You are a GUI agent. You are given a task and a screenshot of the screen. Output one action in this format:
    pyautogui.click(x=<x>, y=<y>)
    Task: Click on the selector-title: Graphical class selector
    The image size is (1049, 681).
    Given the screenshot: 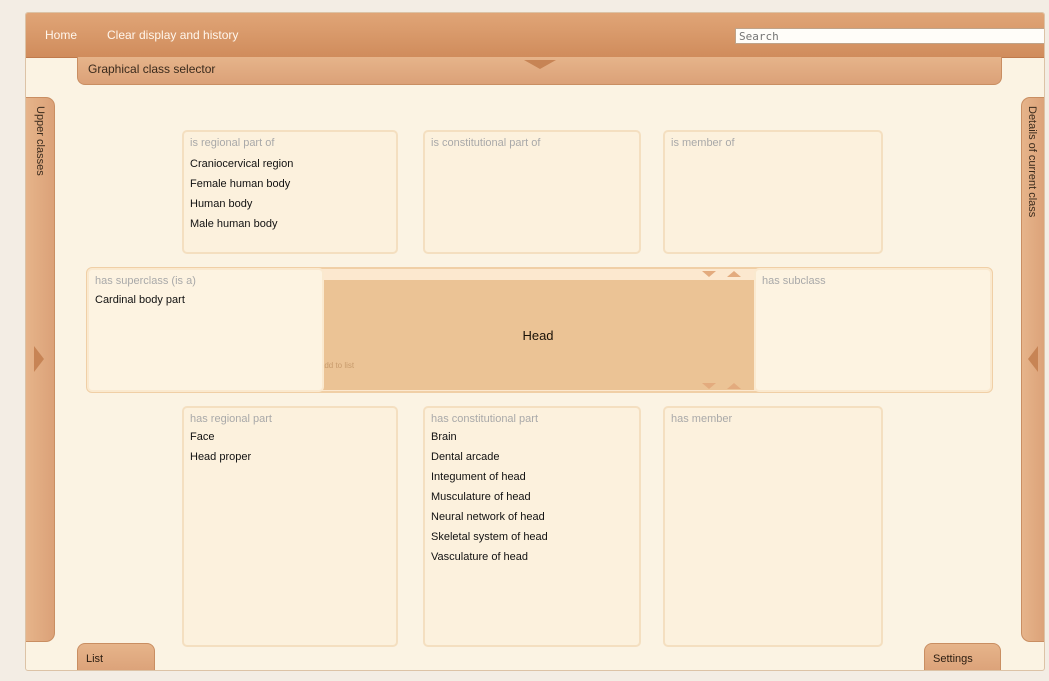 What is the action you would take?
    pyautogui.click(x=152, y=69)
    